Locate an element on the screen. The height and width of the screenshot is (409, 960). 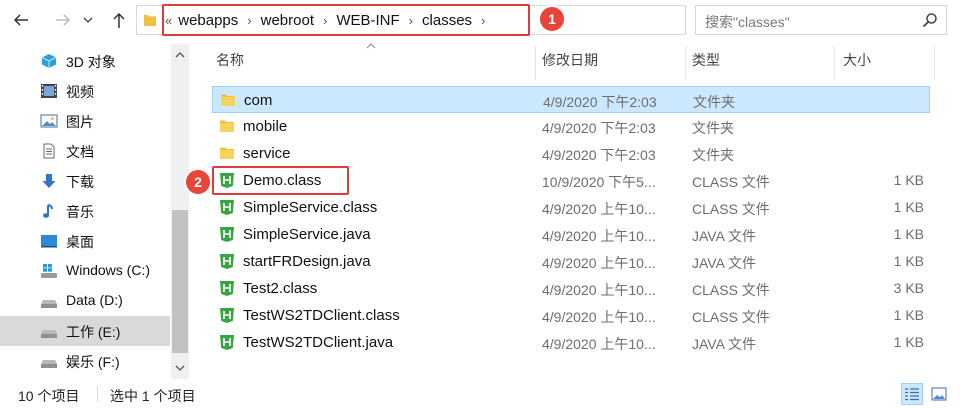
up-button is located at coordinates (119, 20).